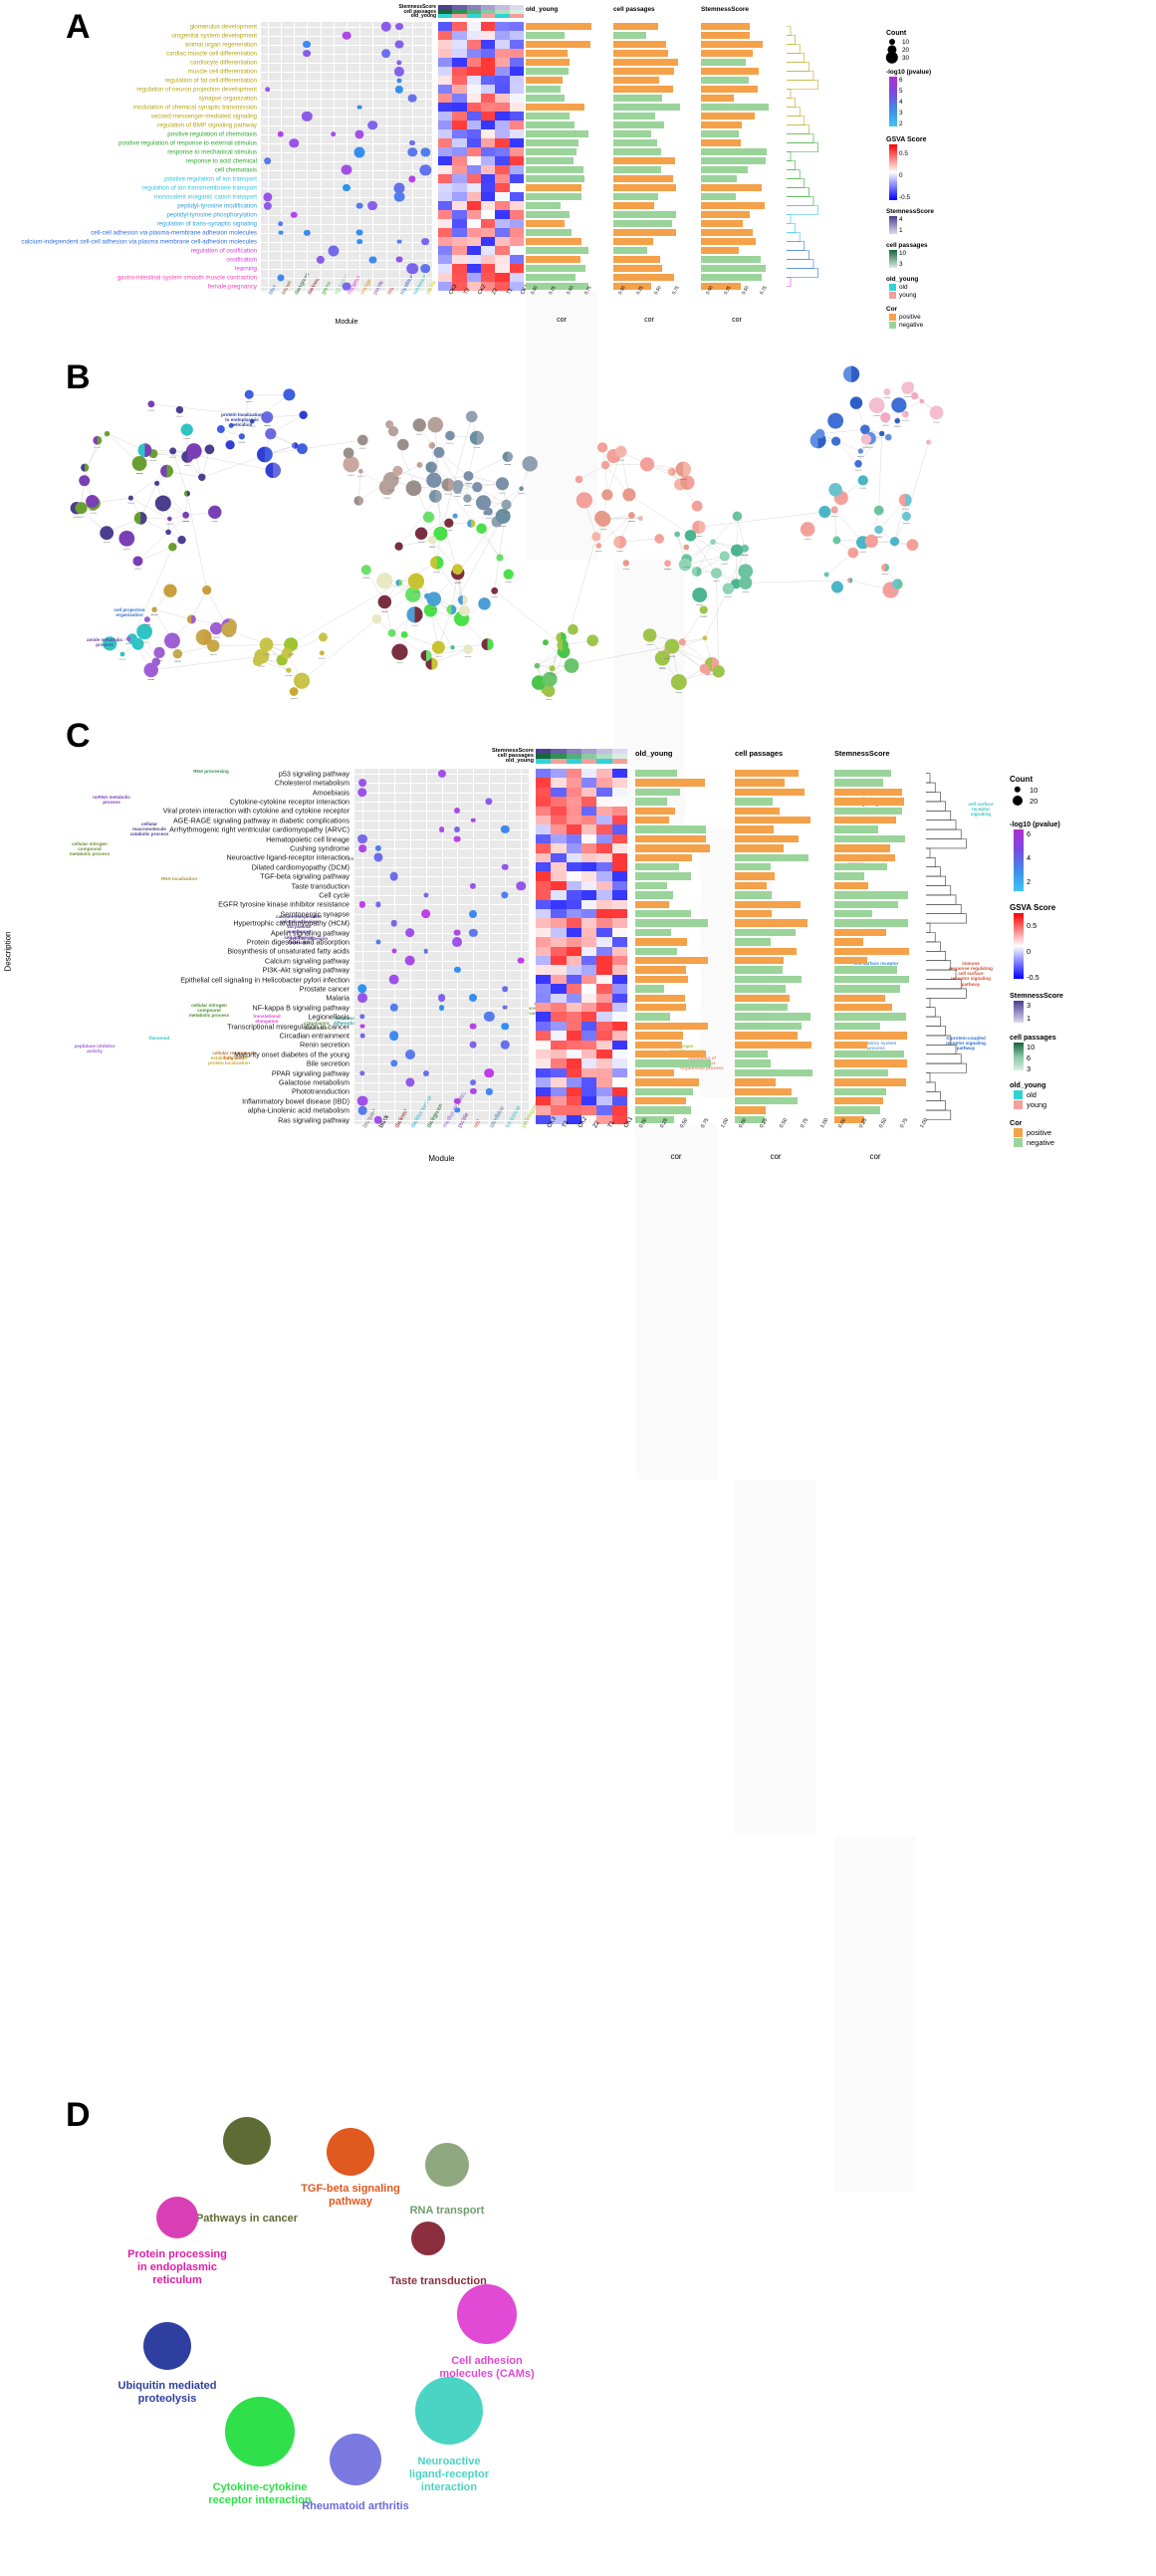 Image resolution: width=1156 pixels, height=2576 pixels. I want to click on panel-a-term-label: cardiac muscle cell differentiation, so click(211, 53).